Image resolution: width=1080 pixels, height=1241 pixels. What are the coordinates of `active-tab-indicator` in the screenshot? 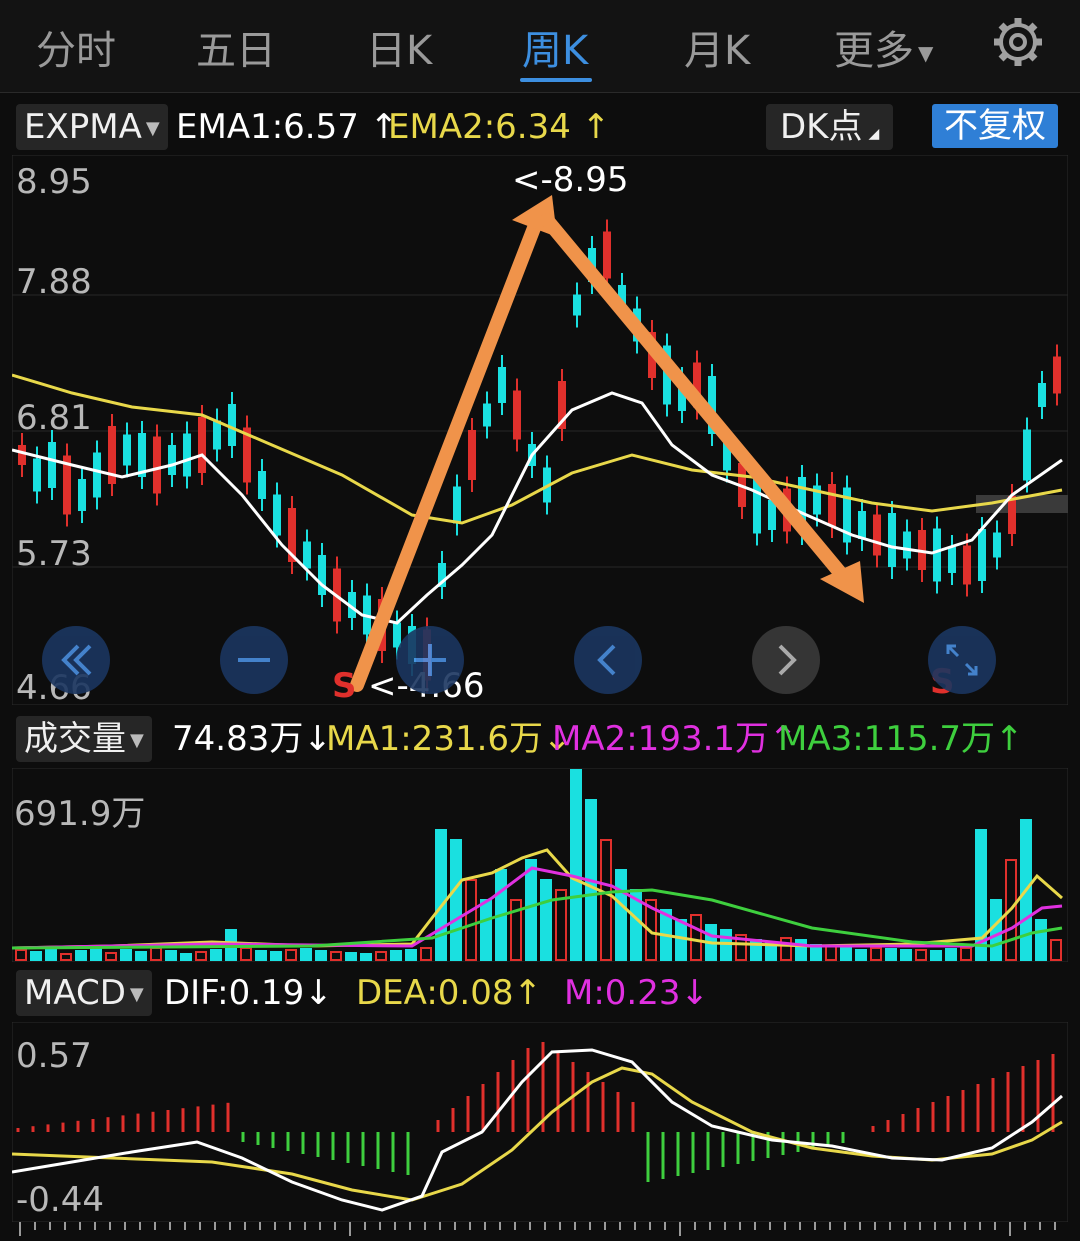 It's located at (556, 80).